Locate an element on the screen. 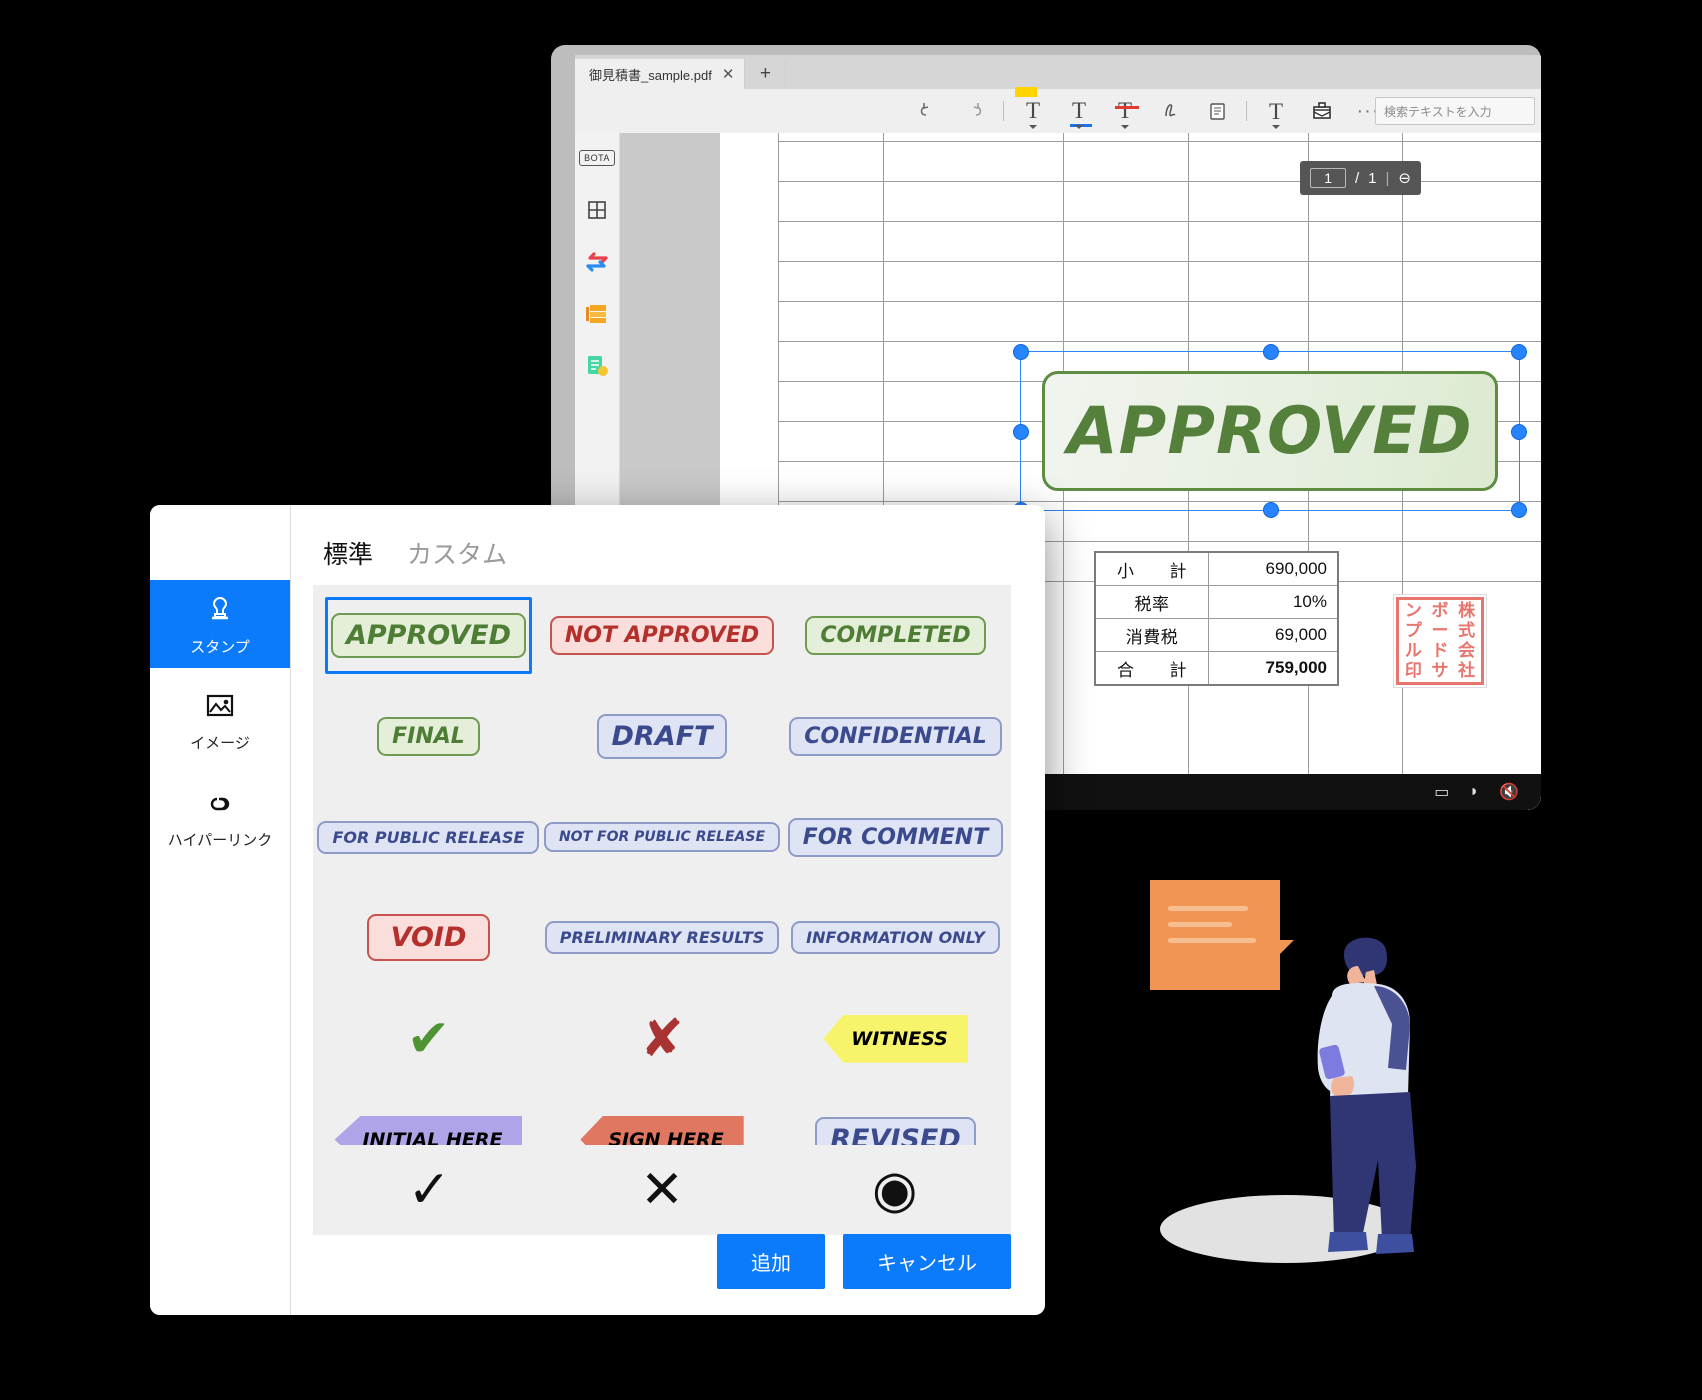 The image size is (1702, 1400). signal-icon: ◗ is located at coordinates (1474, 792).